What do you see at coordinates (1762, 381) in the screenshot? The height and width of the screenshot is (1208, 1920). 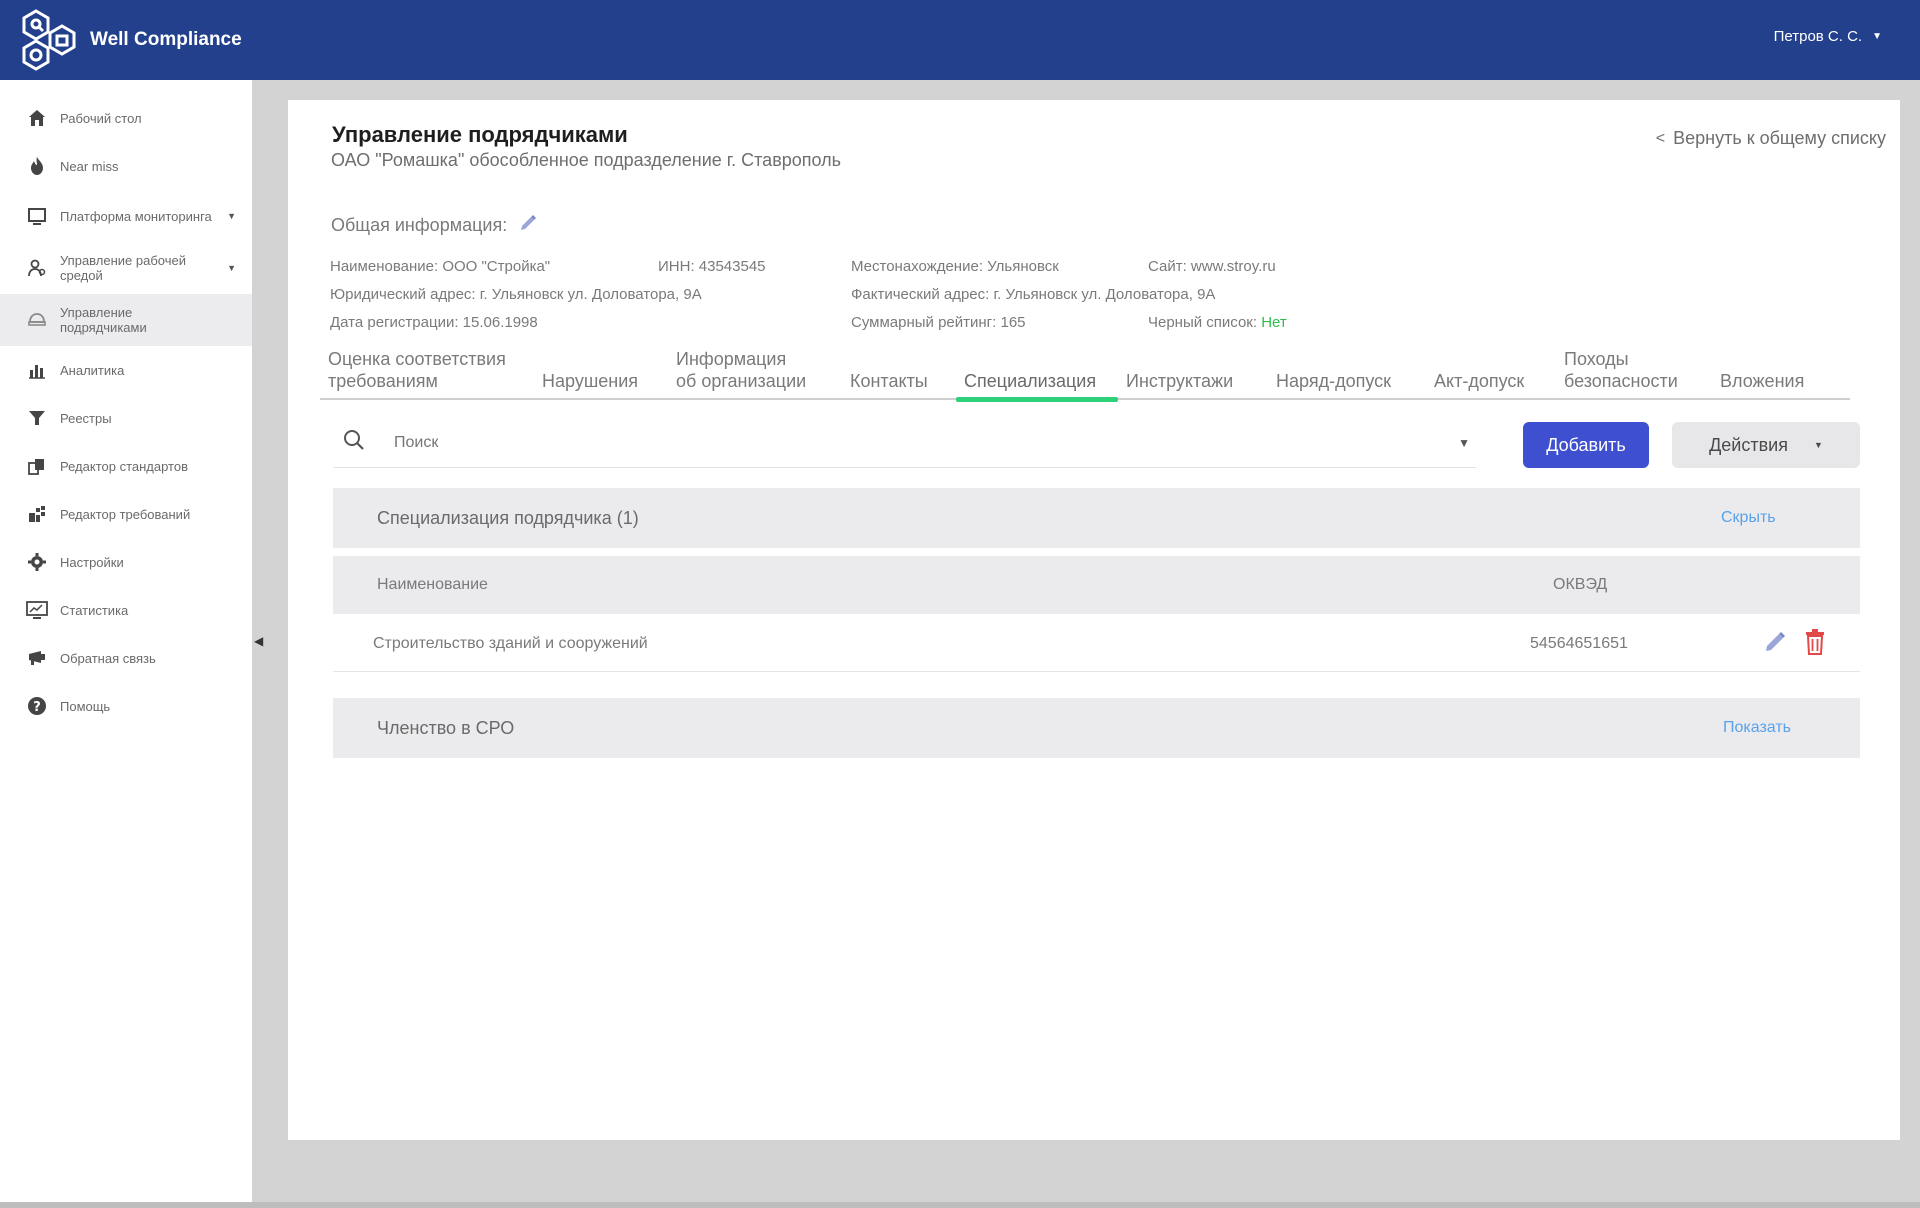 I see `tab-label: Вложения` at bounding box center [1762, 381].